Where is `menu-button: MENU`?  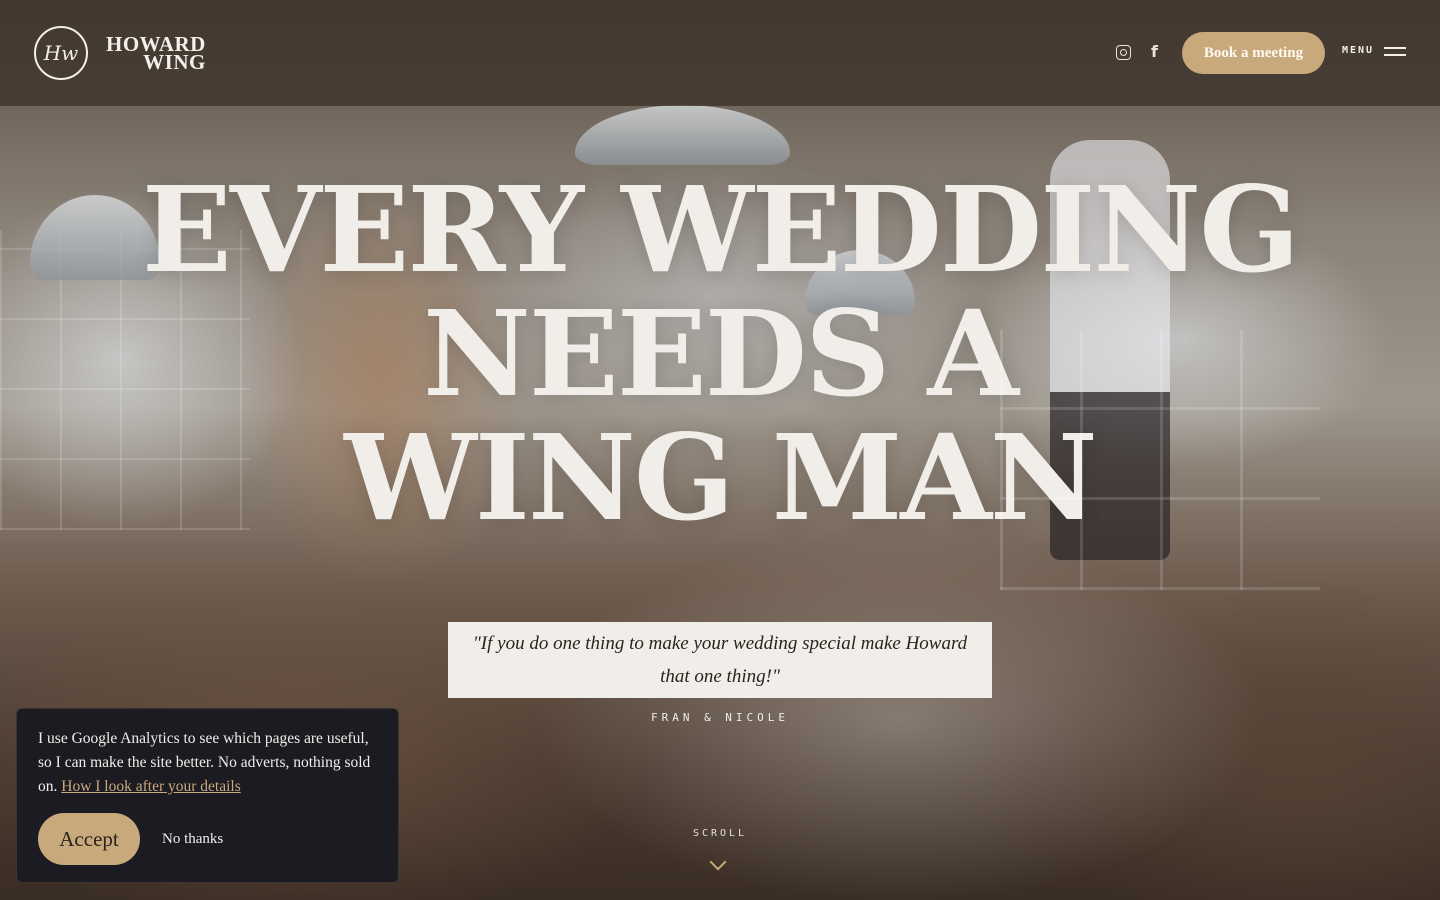 menu-button: MENU is located at coordinates (1374, 50).